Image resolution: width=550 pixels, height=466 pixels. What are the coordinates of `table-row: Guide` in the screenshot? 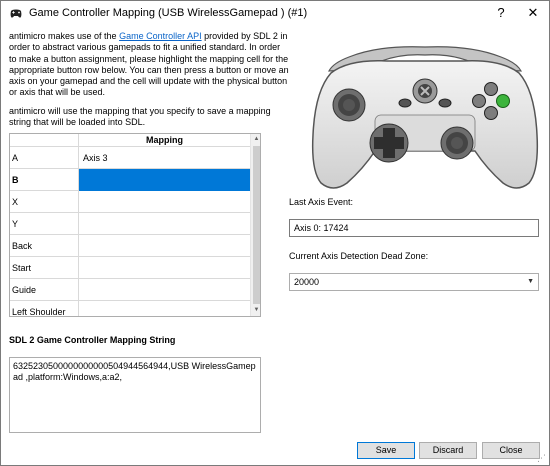 It's located at (130, 290).